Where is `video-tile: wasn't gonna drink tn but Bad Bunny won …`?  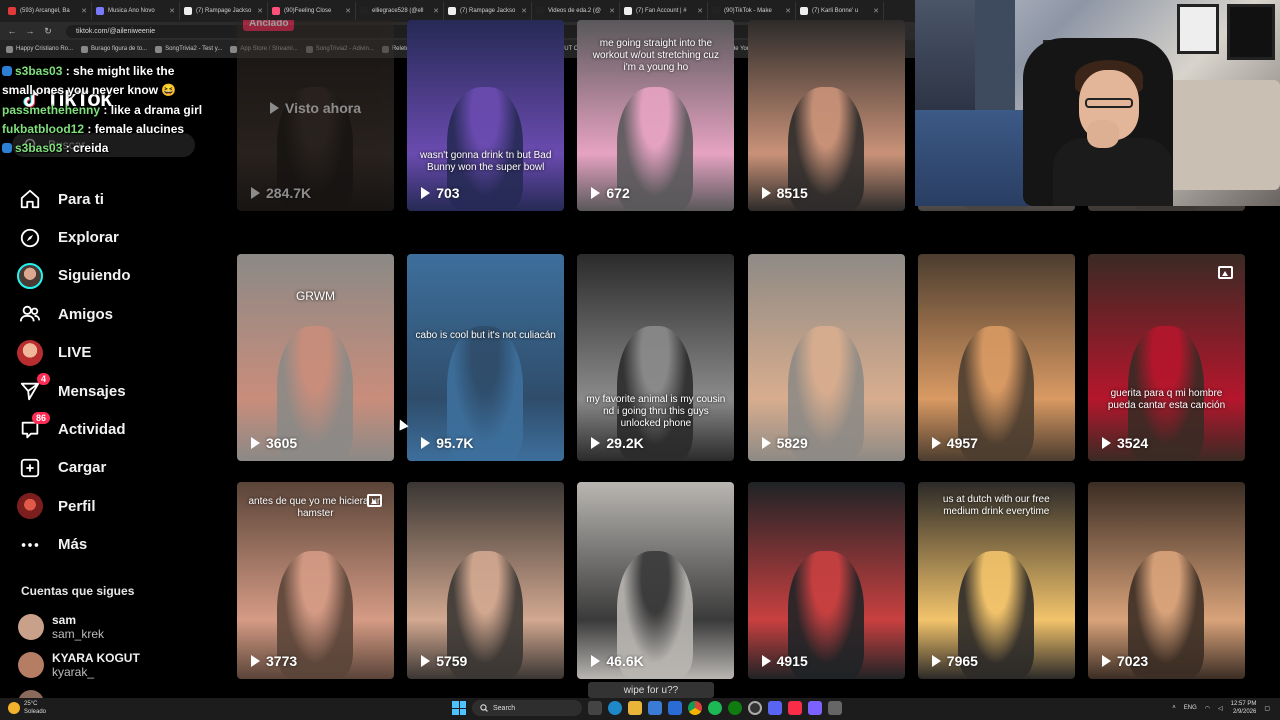 video-tile: wasn't gonna drink tn but Bad Bunny won … is located at coordinates (486, 115).